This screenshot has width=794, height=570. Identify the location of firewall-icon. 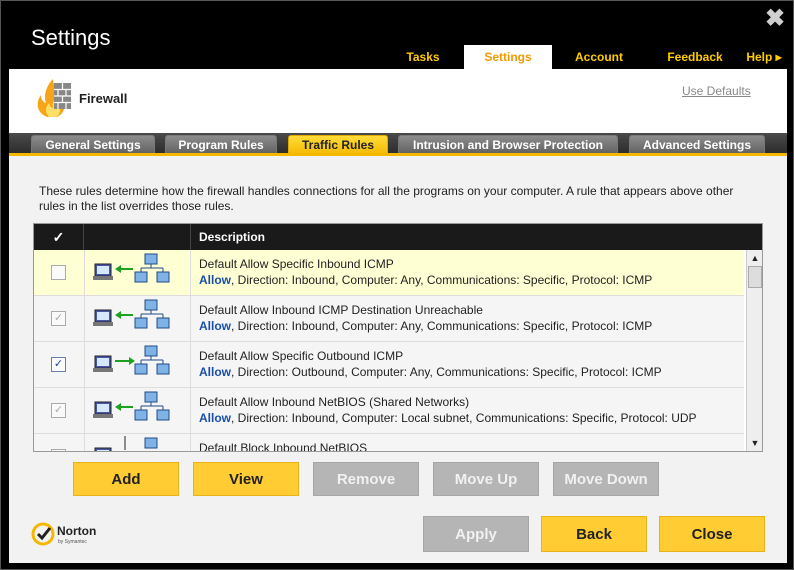
(54, 98).